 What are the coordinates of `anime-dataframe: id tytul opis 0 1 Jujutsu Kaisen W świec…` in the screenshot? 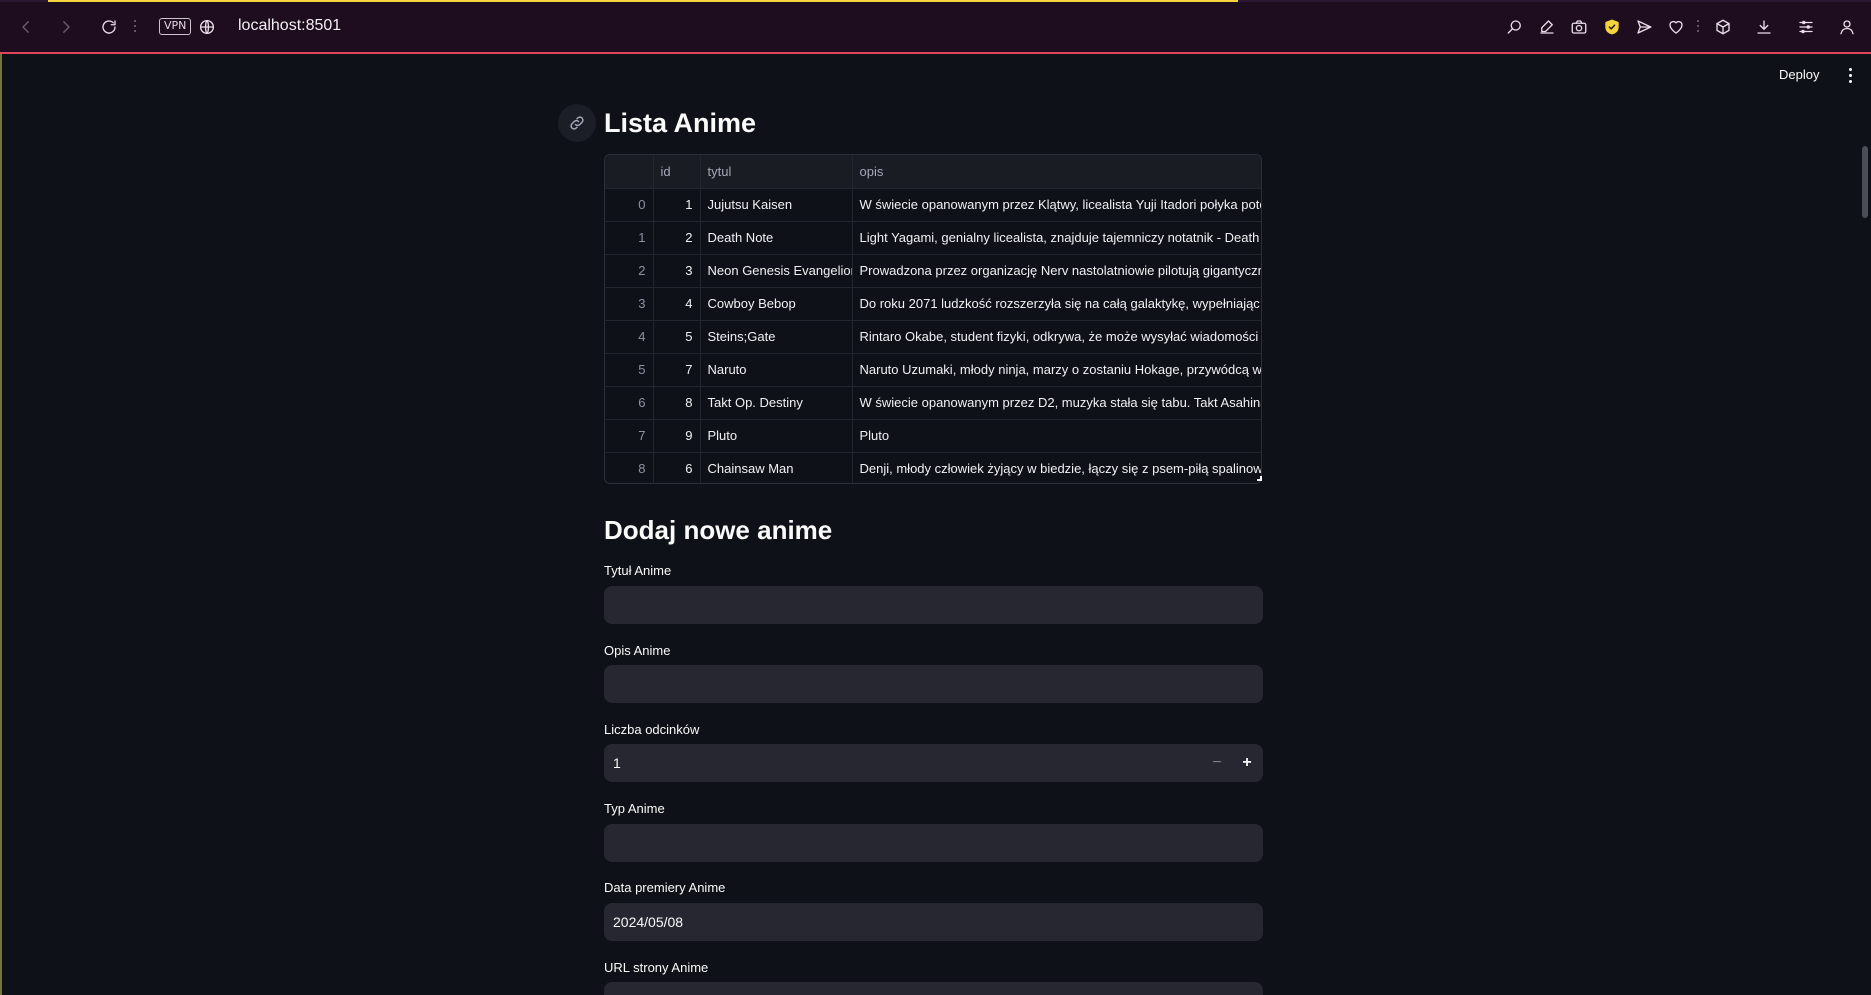 It's located at (933, 319).